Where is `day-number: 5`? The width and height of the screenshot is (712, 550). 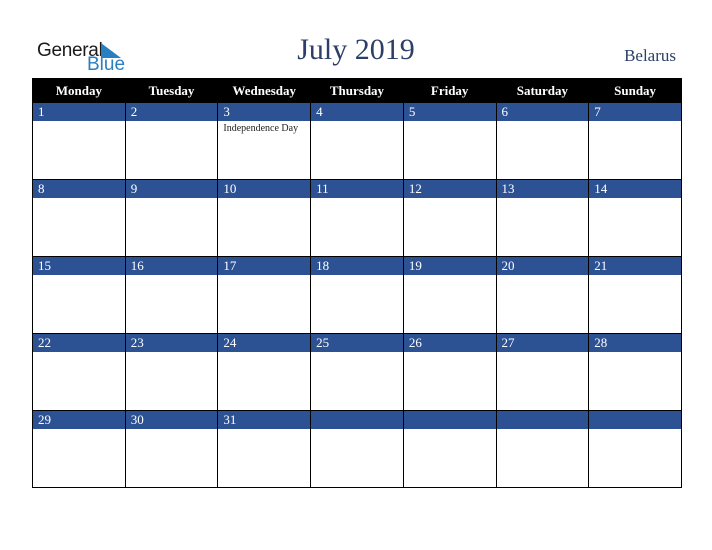
day-number: 5 is located at coordinates (449, 112).